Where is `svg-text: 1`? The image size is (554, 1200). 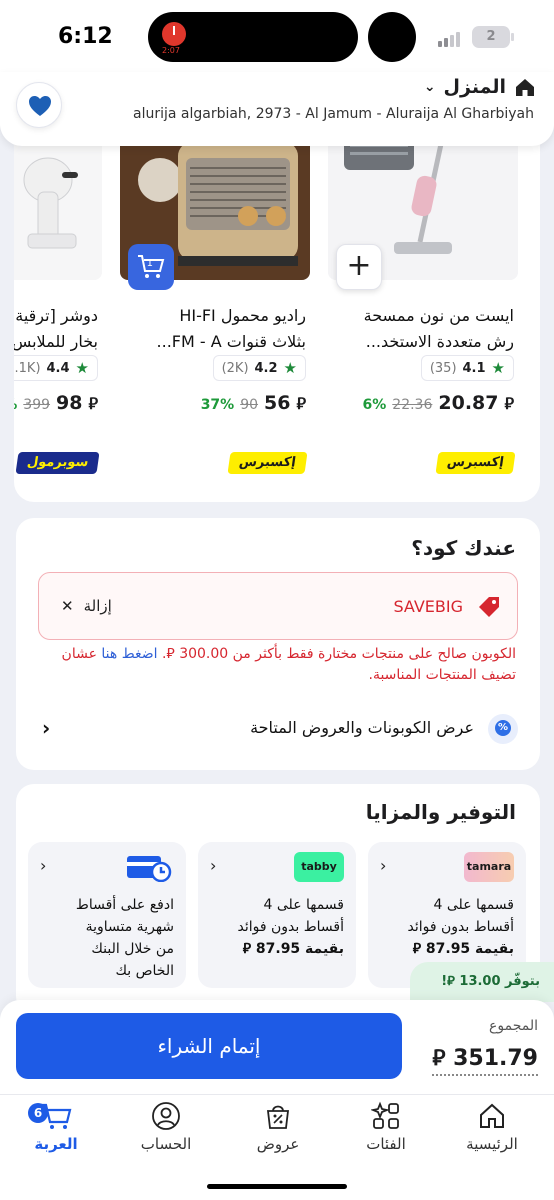
svg-text: 1 is located at coordinates (150, 263).